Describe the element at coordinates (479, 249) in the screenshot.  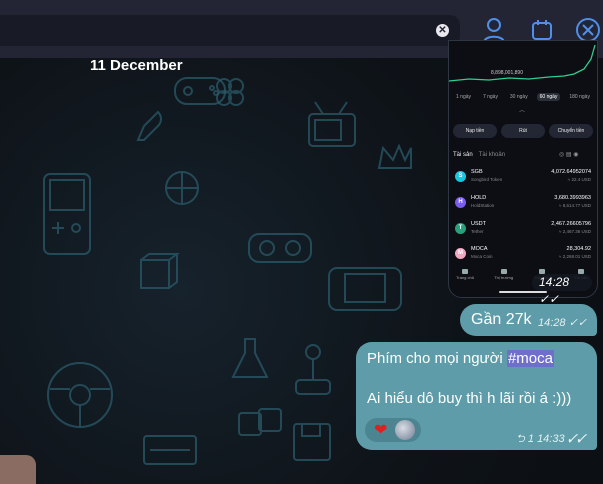
I see `asset-symbol: MOCA` at that location.